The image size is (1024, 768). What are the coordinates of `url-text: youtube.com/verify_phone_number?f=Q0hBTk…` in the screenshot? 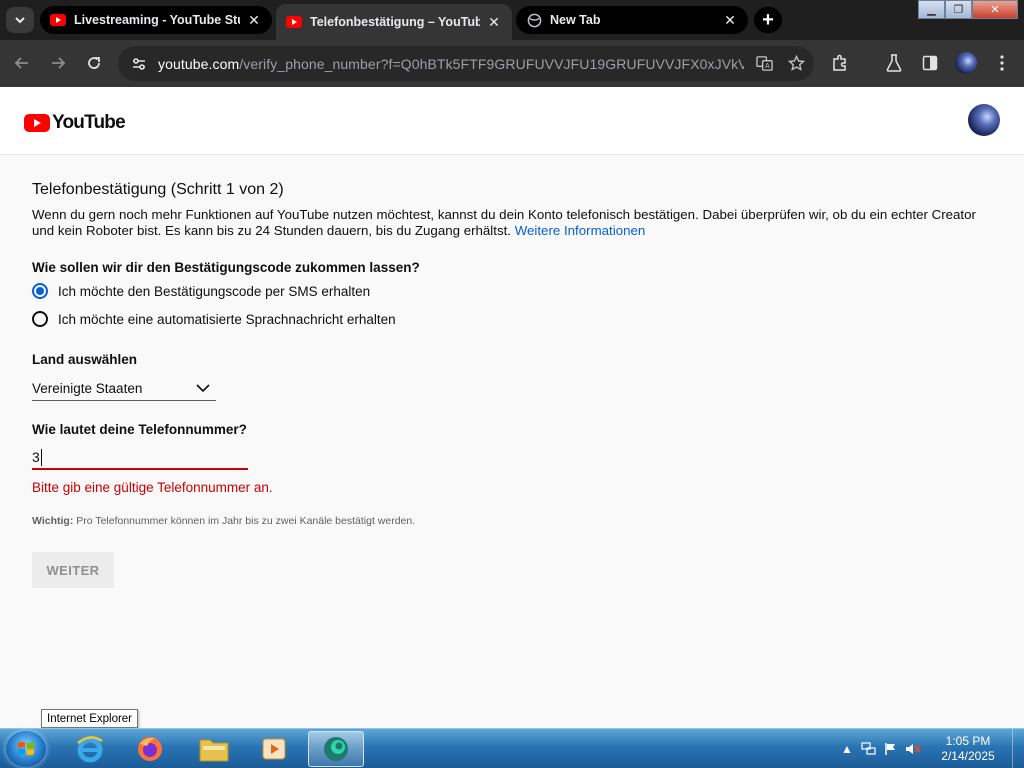 It's located at (451, 64).